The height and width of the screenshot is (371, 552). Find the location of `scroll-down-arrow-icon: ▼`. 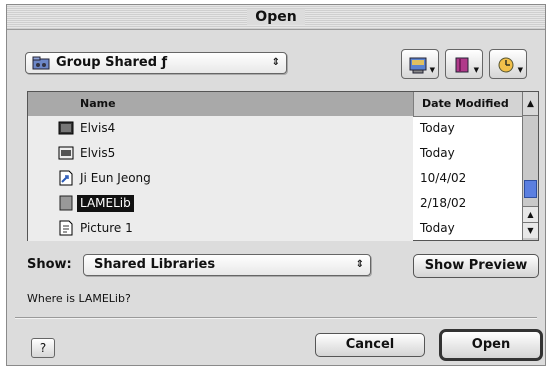

scroll-down-arrow-icon: ▼ is located at coordinates (530, 230).